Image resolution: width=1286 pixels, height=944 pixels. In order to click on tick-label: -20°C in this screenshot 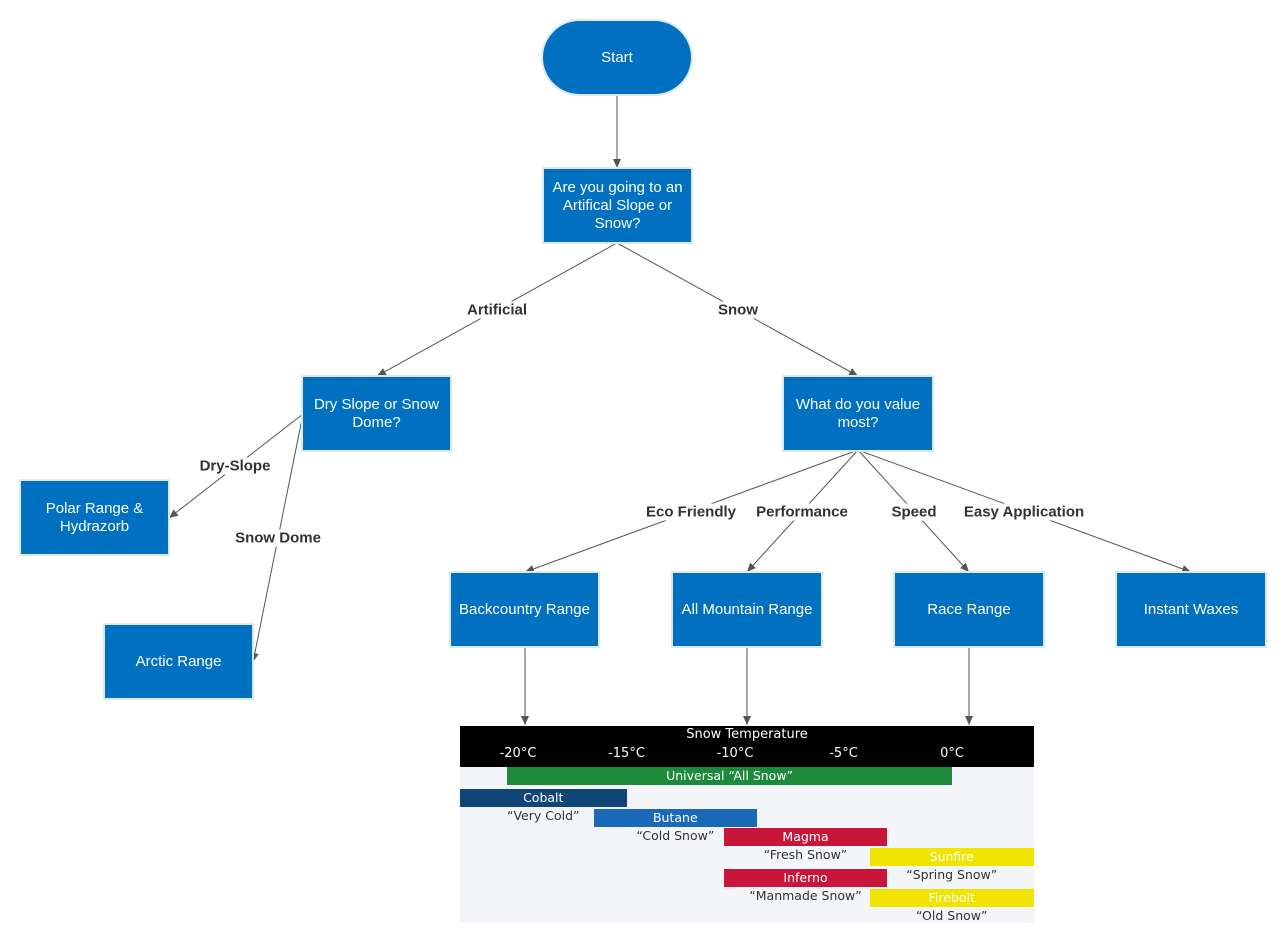, I will do `click(518, 753)`.